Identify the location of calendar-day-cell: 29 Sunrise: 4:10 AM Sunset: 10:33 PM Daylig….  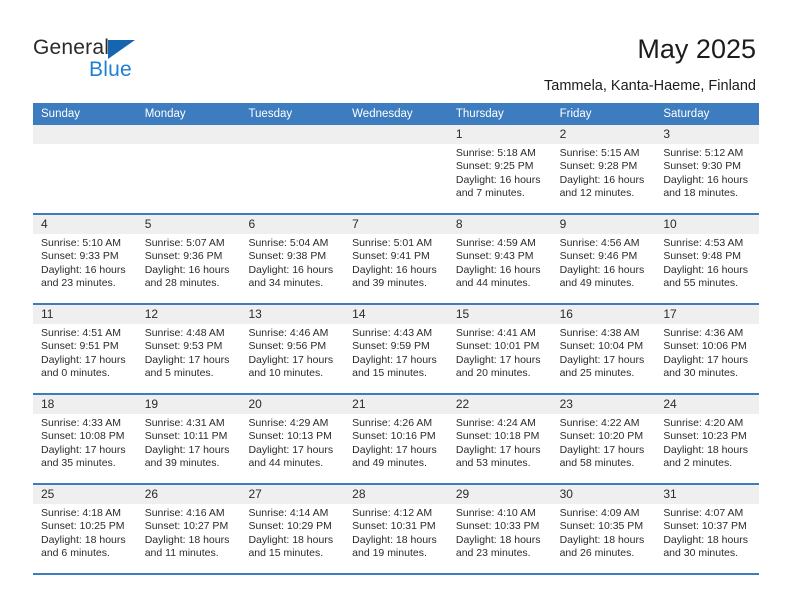
(499, 529).